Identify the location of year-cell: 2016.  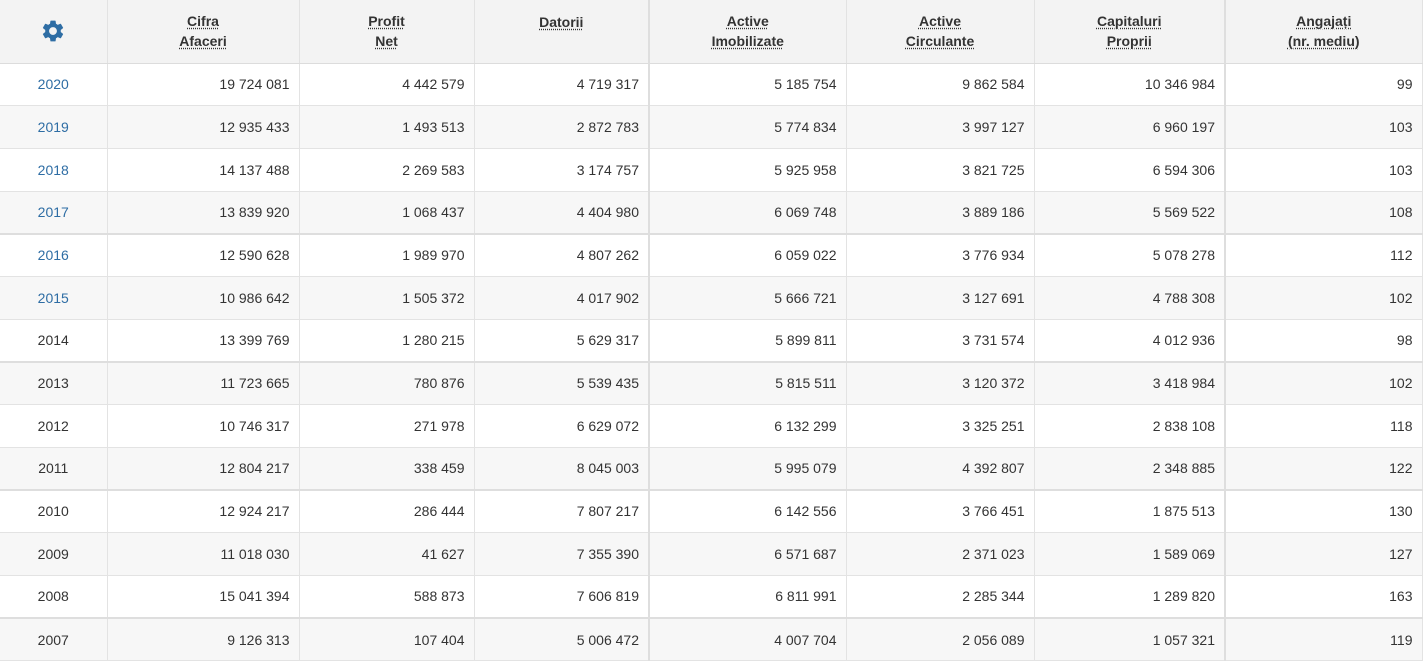
(54, 254).